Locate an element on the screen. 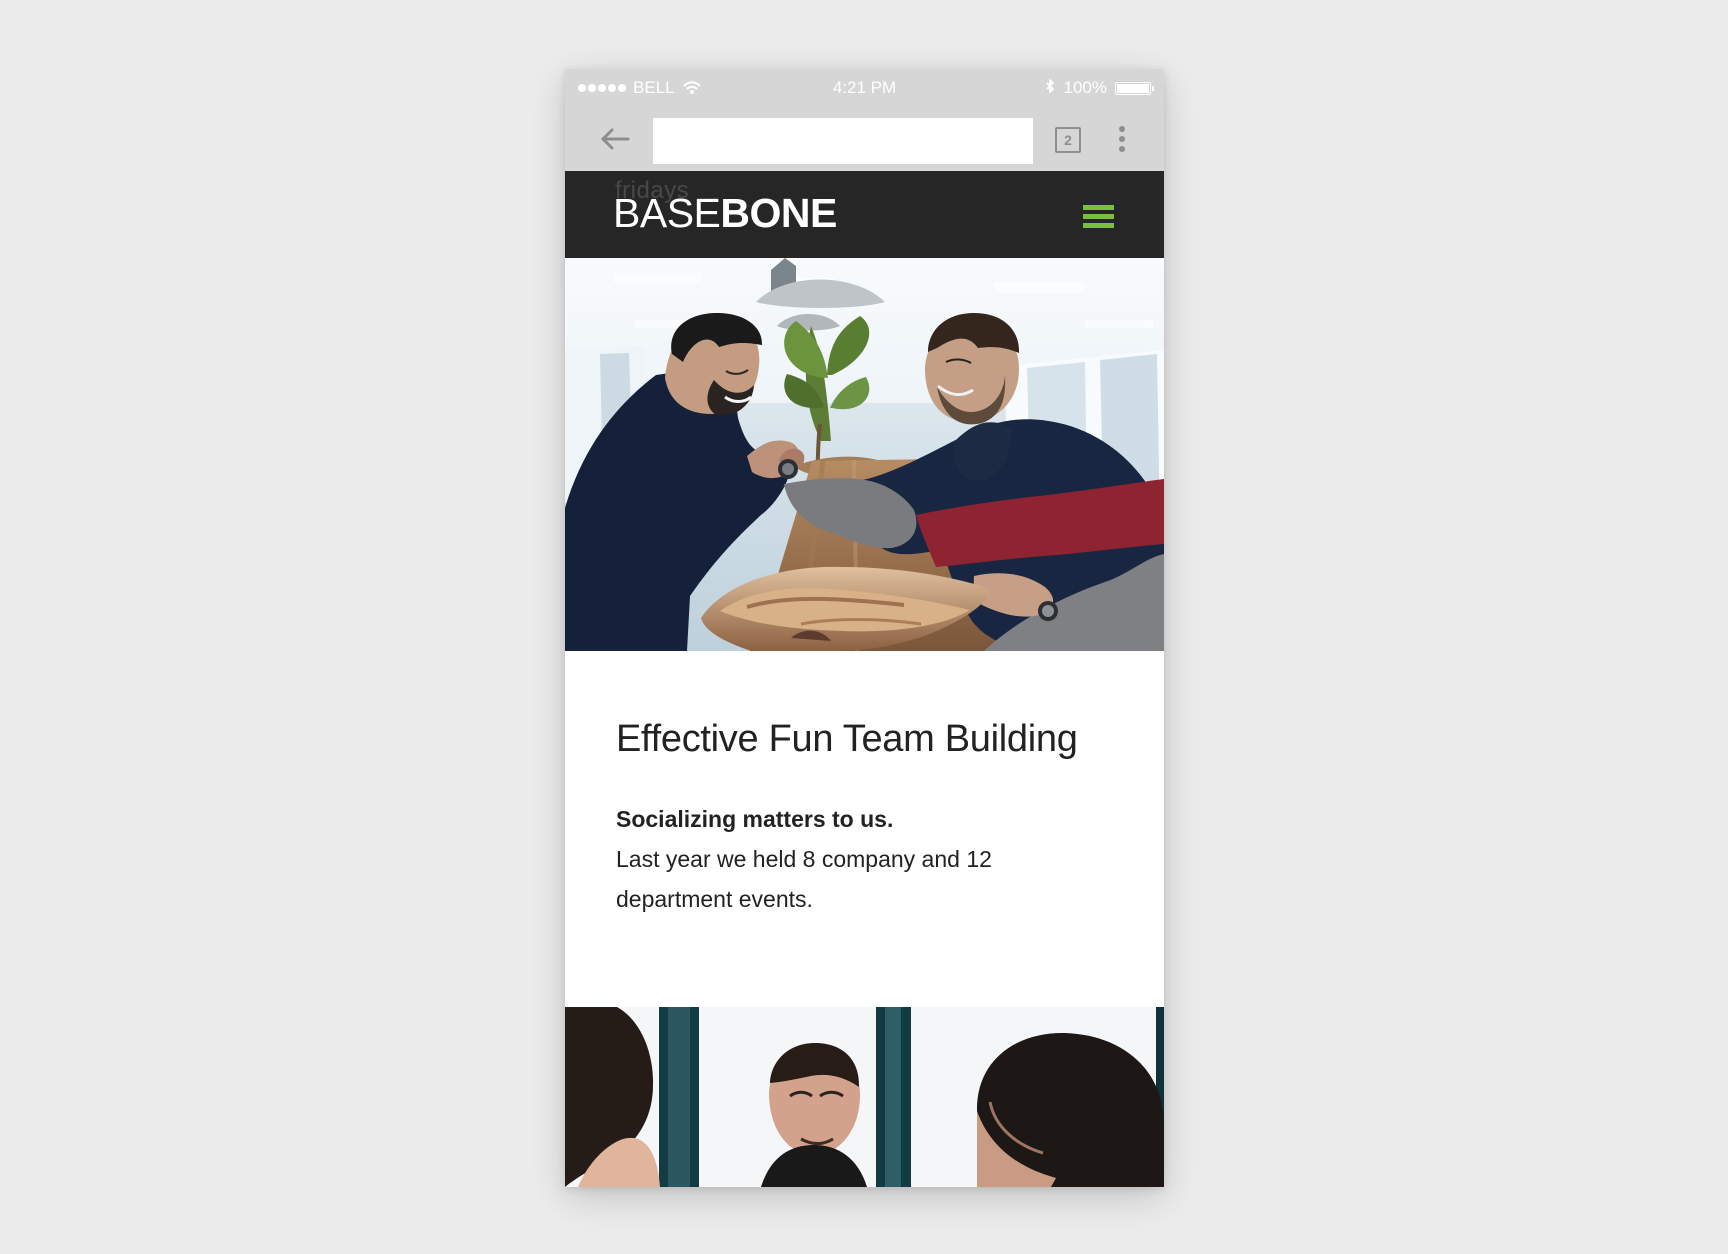 The image size is (1728, 1254). meeting-photo-illustration is located at coordinates (864, 1097).